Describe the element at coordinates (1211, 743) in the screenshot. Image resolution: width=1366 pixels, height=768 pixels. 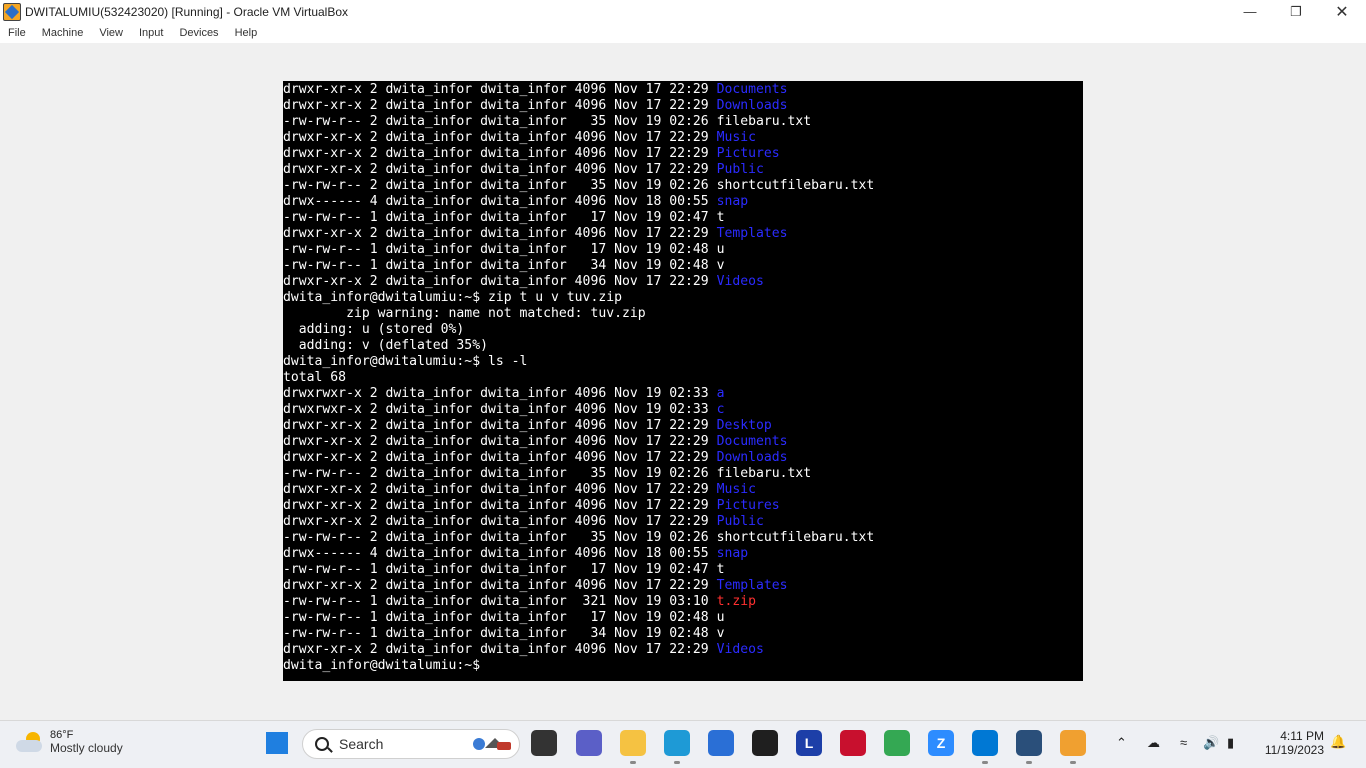
I see `volume-icon: 🔊` at that location.